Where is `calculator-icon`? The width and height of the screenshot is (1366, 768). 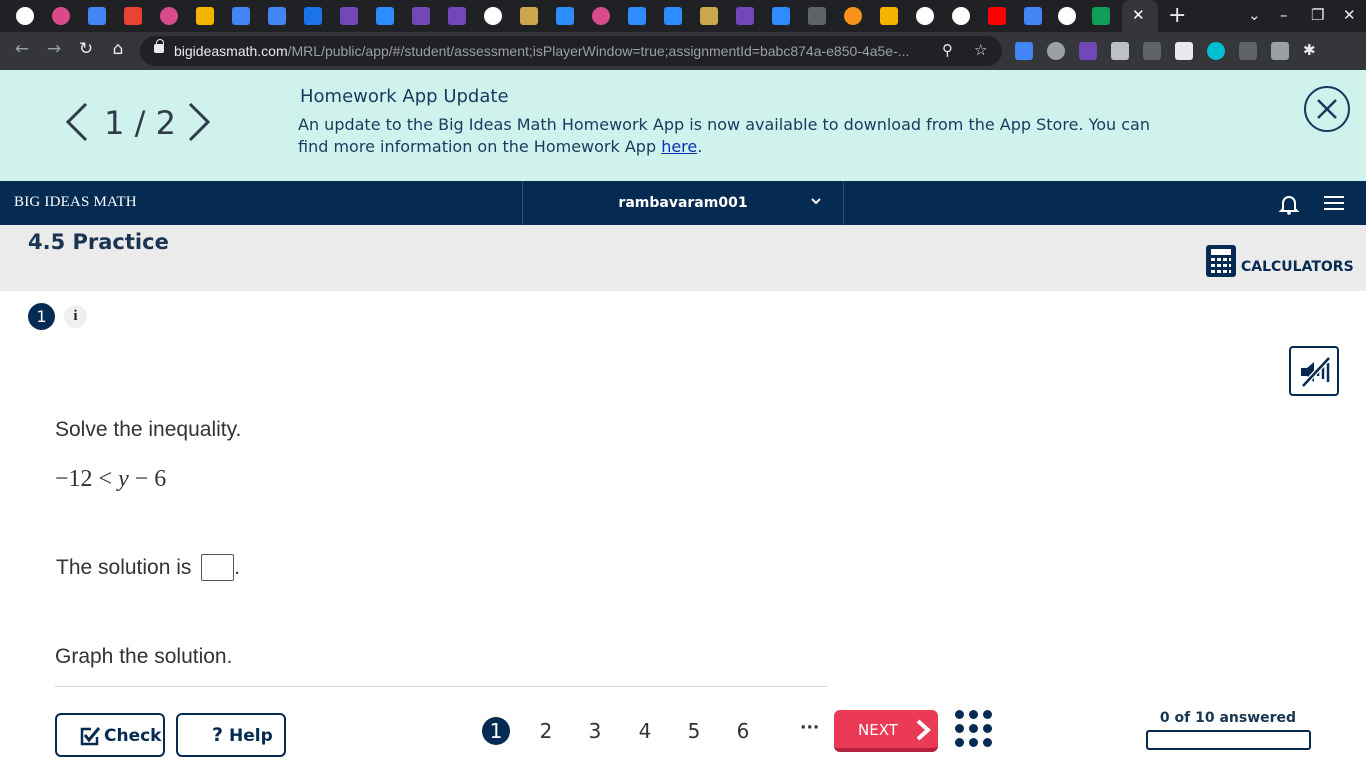 calculator-icon is located at coordinates (1221, 261).